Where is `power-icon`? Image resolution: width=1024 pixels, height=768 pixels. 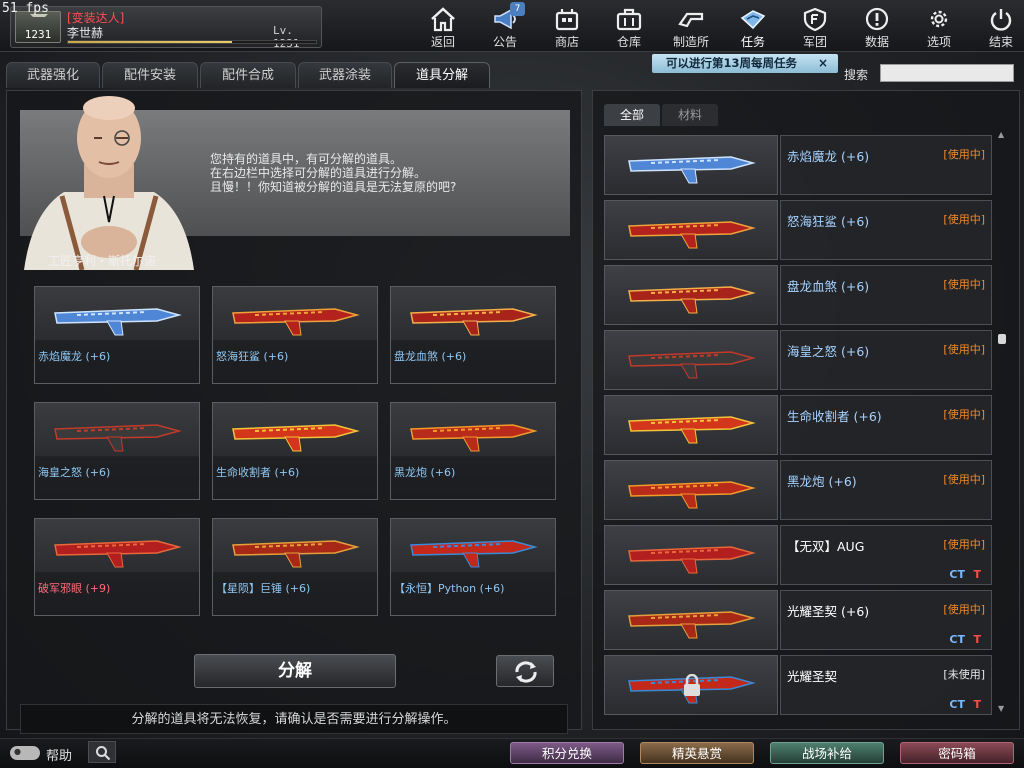
power-icon is located at coordinates (1001, 20).